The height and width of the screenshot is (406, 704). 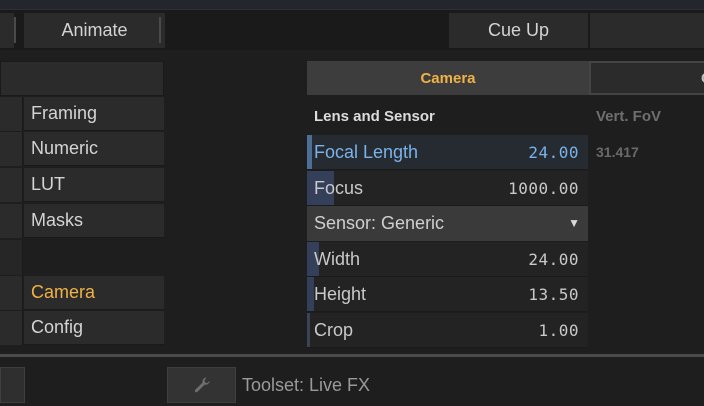 I want to click on crop-field: Crop 1.00, so click(x=447, y=330).